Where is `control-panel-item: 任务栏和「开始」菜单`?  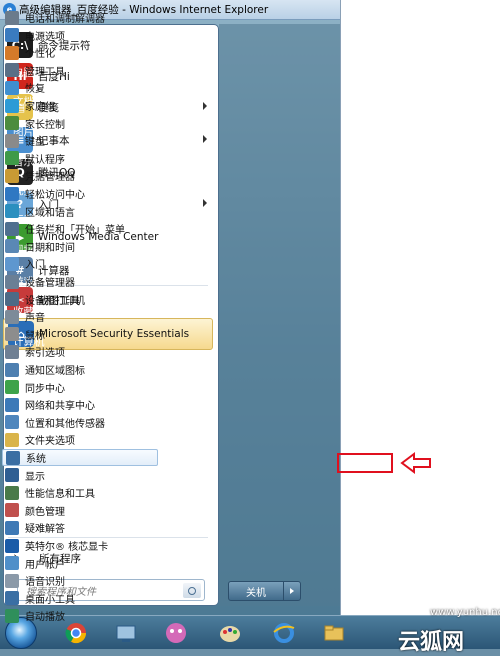 control-panel-item: 任务栏和「开始」菜单 is located at coordinates (79, 228).